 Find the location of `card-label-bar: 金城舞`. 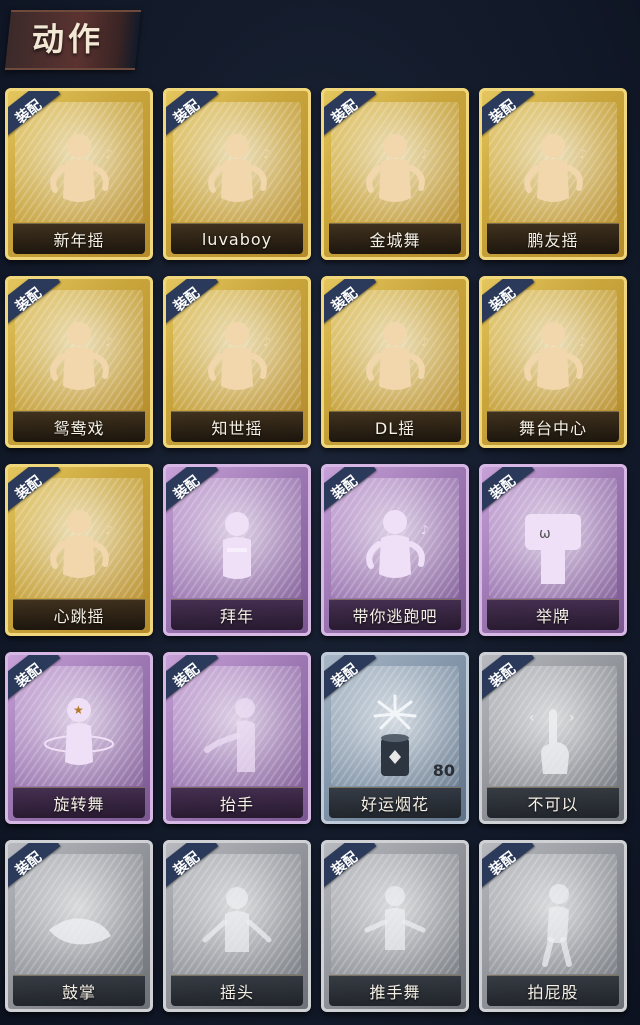

card-label-bar: 金城舞 is located at coordinates (395, 238).